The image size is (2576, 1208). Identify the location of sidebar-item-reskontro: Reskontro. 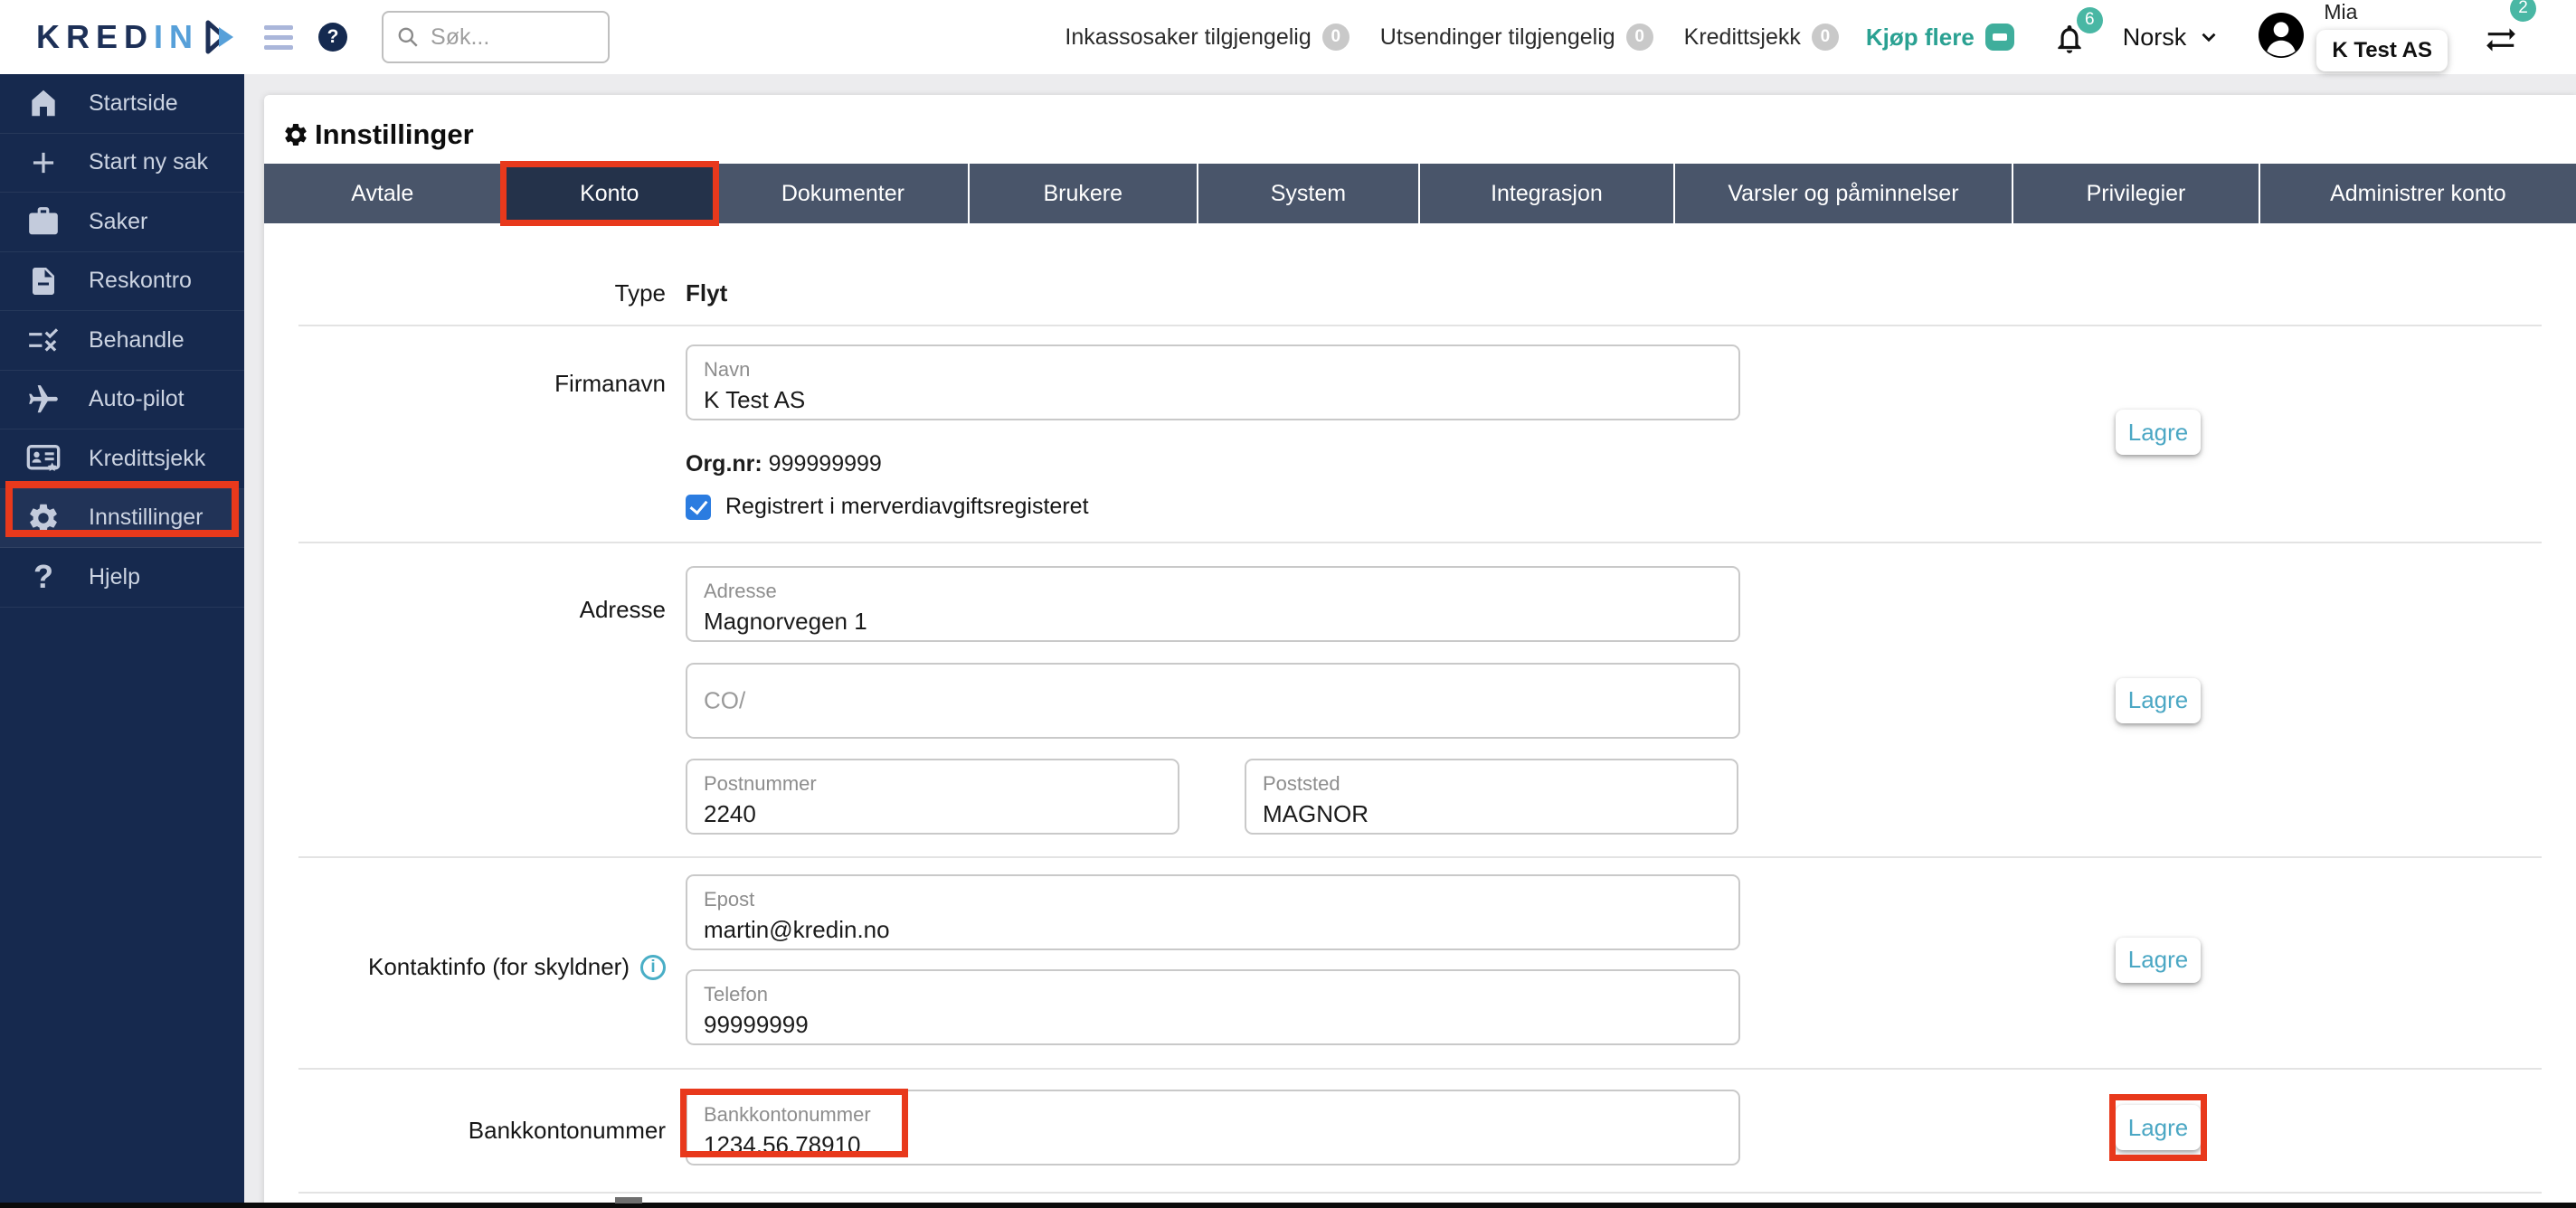
(122, 281).